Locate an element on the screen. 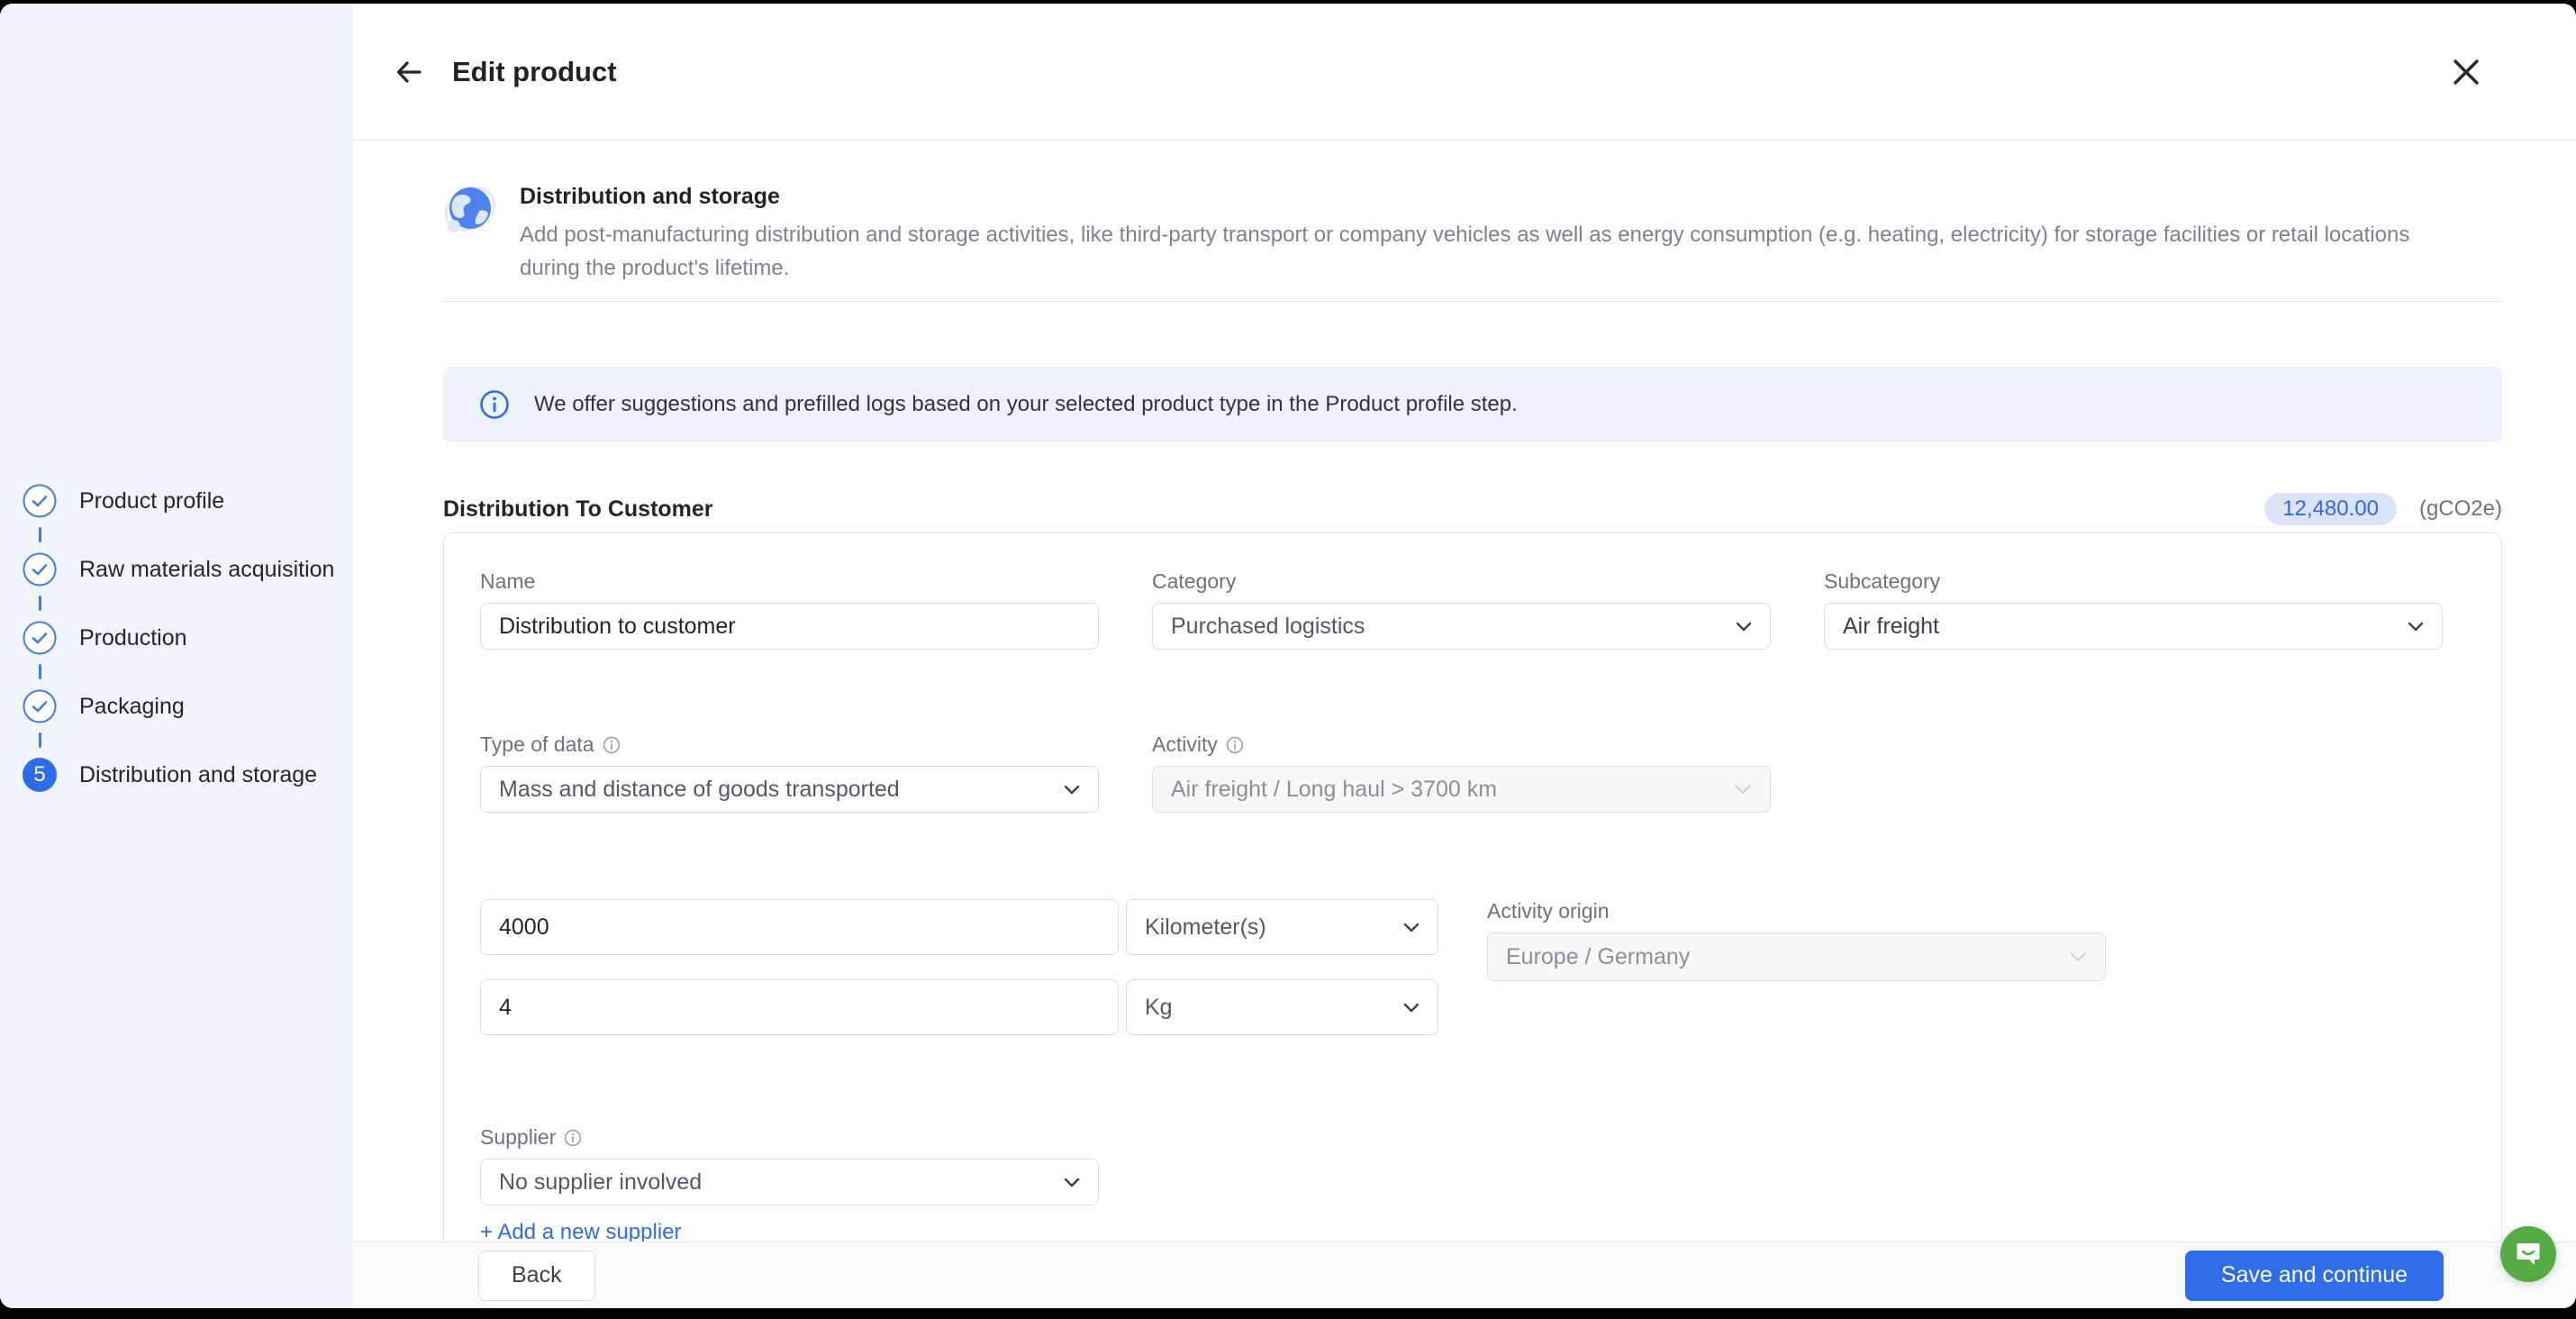 The height and width of the screenshot is (1319, 2576). current-step-badge: 5 is located at coordinates (40, 775).